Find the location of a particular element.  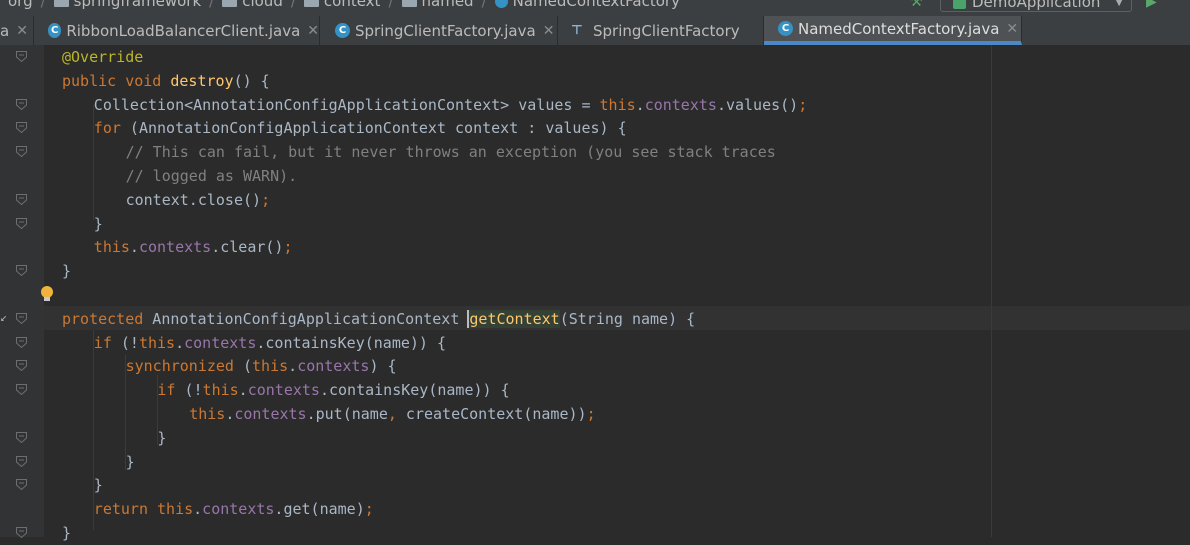

run-icon: ▶ is located at coordinates (1151, 5).